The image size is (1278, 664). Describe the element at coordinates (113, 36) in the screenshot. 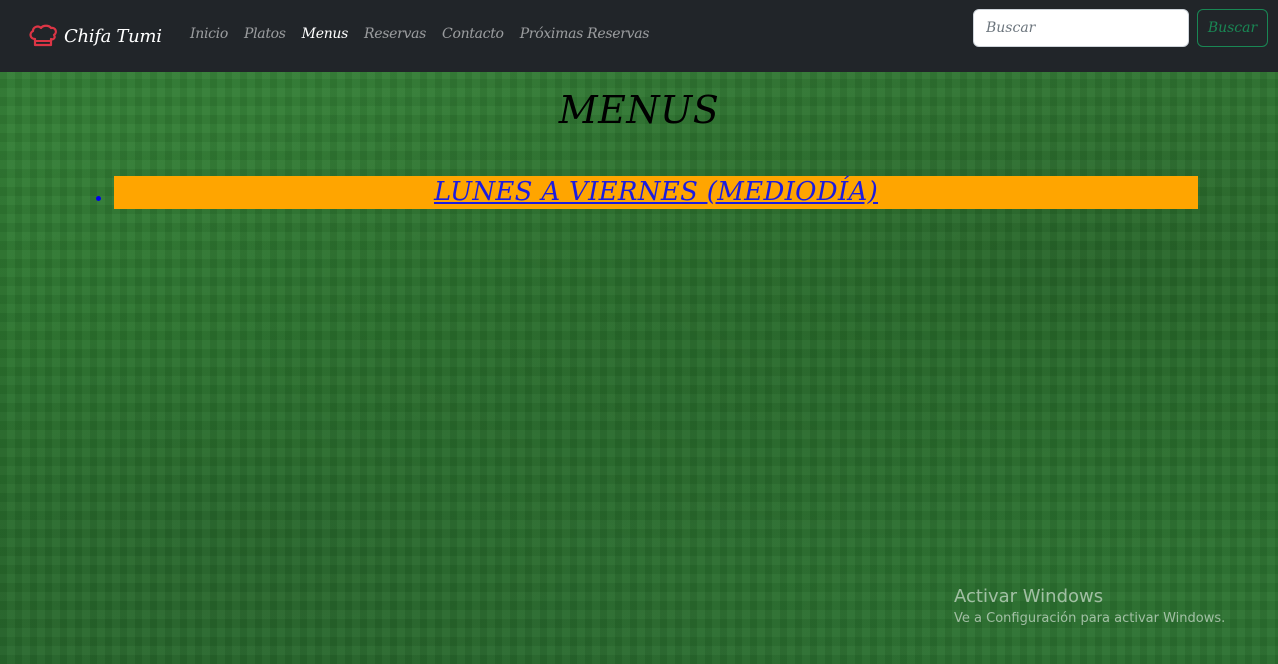

I see `brand-name: Chifa Tumi` at that location.